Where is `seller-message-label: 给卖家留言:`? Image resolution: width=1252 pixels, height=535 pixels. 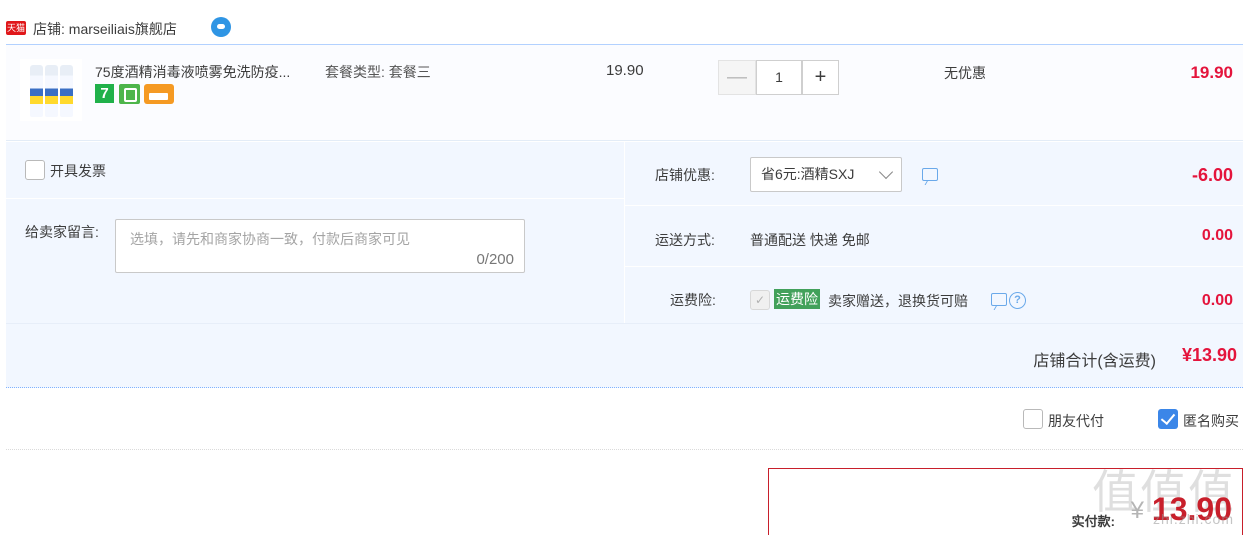 seller-message-label: 给卖家留言: is located at coordinates (62, 232).